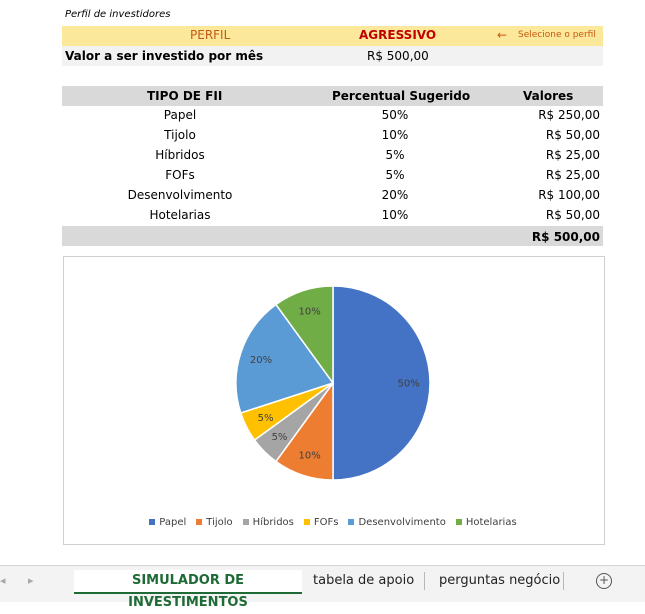 This screenshot has width=645, height=614. What do you see at coordinates (326, 522) in the screenshot?
I see `legend-label: FOFs` at bounding box center [326, 522].